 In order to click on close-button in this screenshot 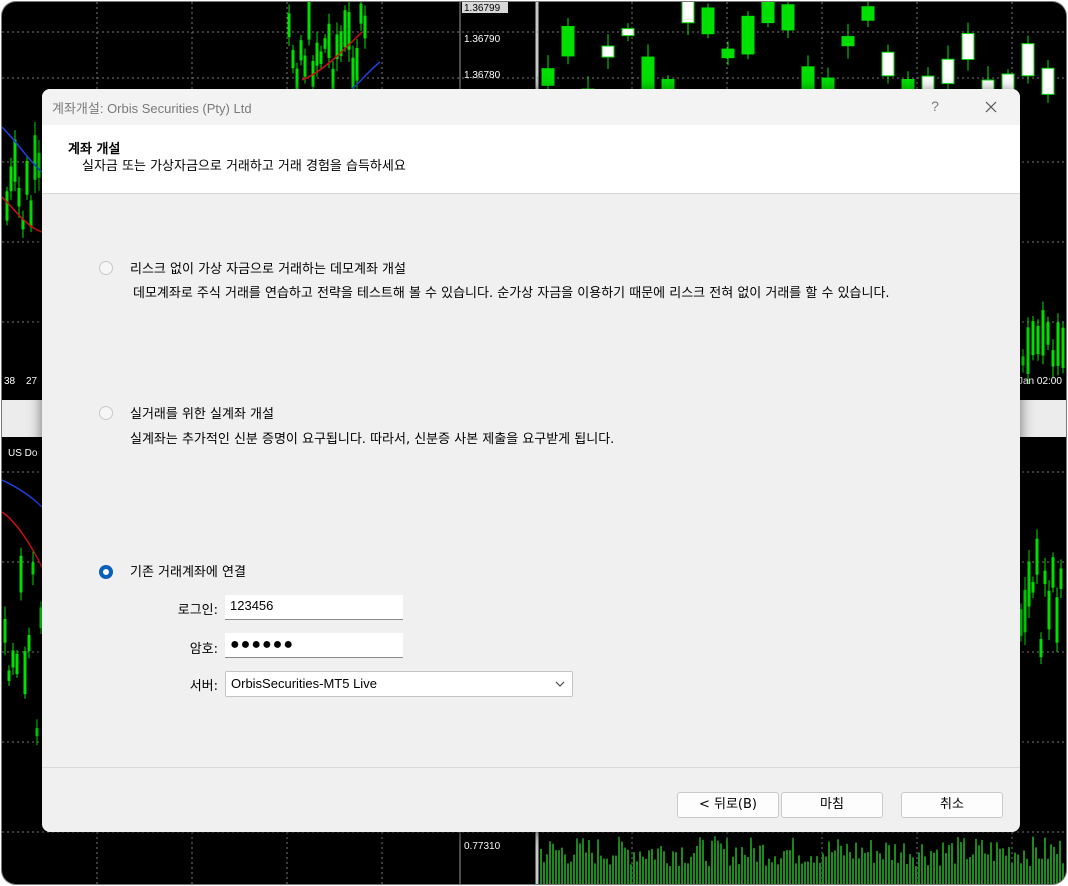, I will do `click(991, 107)`.